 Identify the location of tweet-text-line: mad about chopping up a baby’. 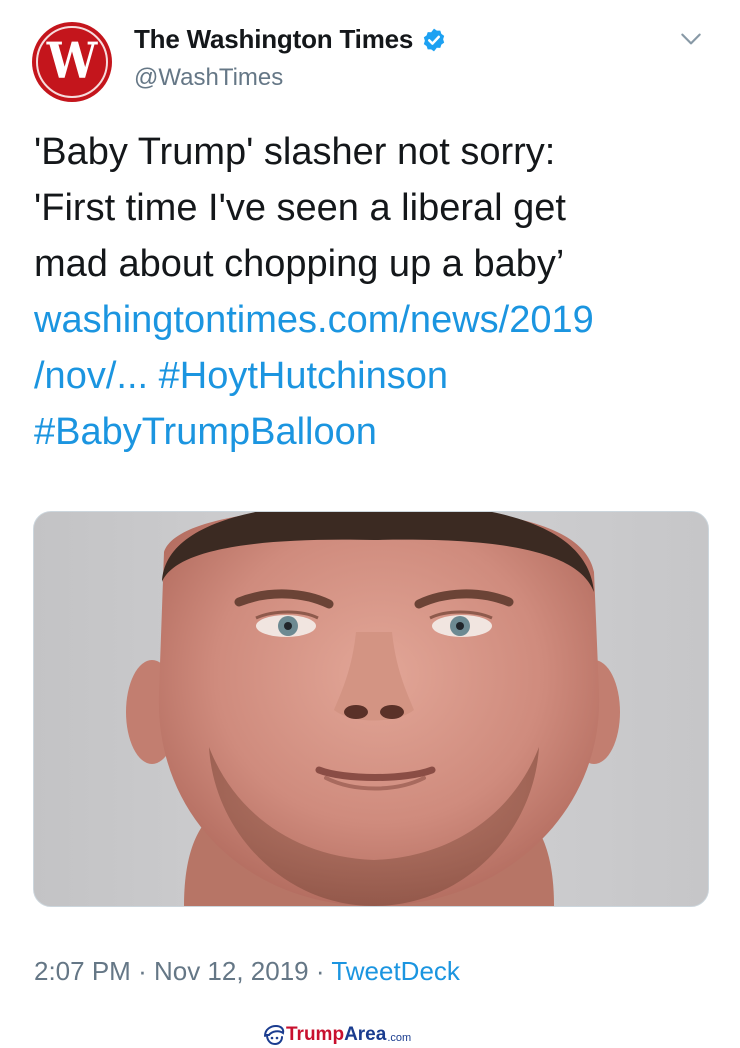
(299, 264).